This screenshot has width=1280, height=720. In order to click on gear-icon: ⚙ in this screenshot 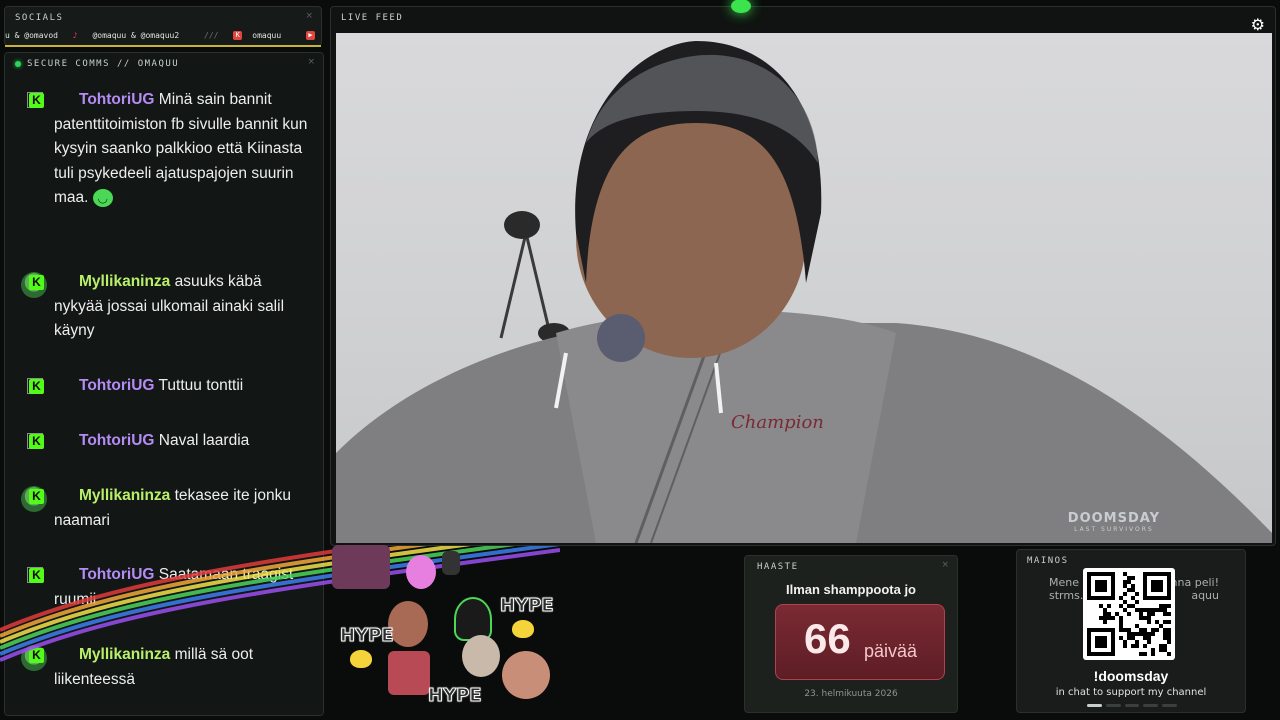, I will do `click(1258, 24)`.